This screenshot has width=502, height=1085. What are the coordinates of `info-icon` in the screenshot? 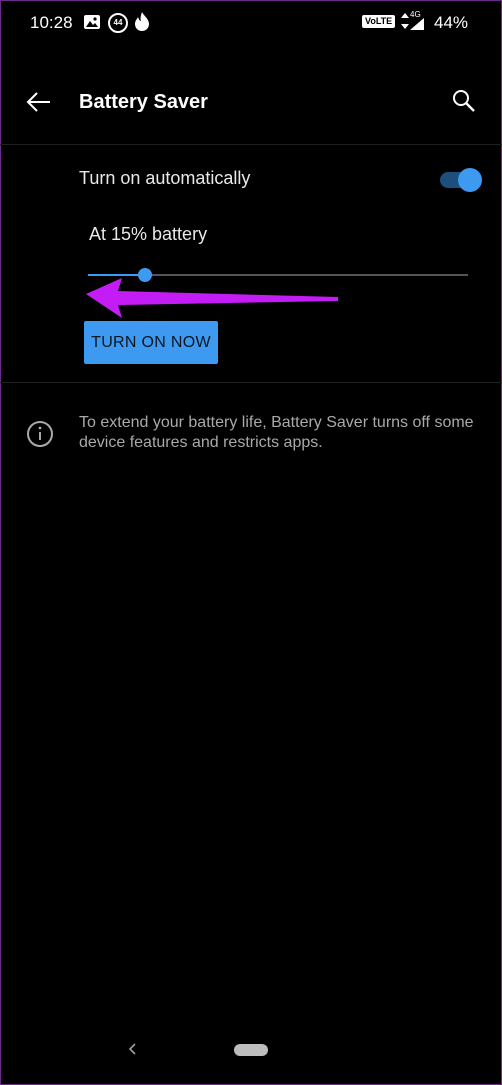 It's located at (40, 434).